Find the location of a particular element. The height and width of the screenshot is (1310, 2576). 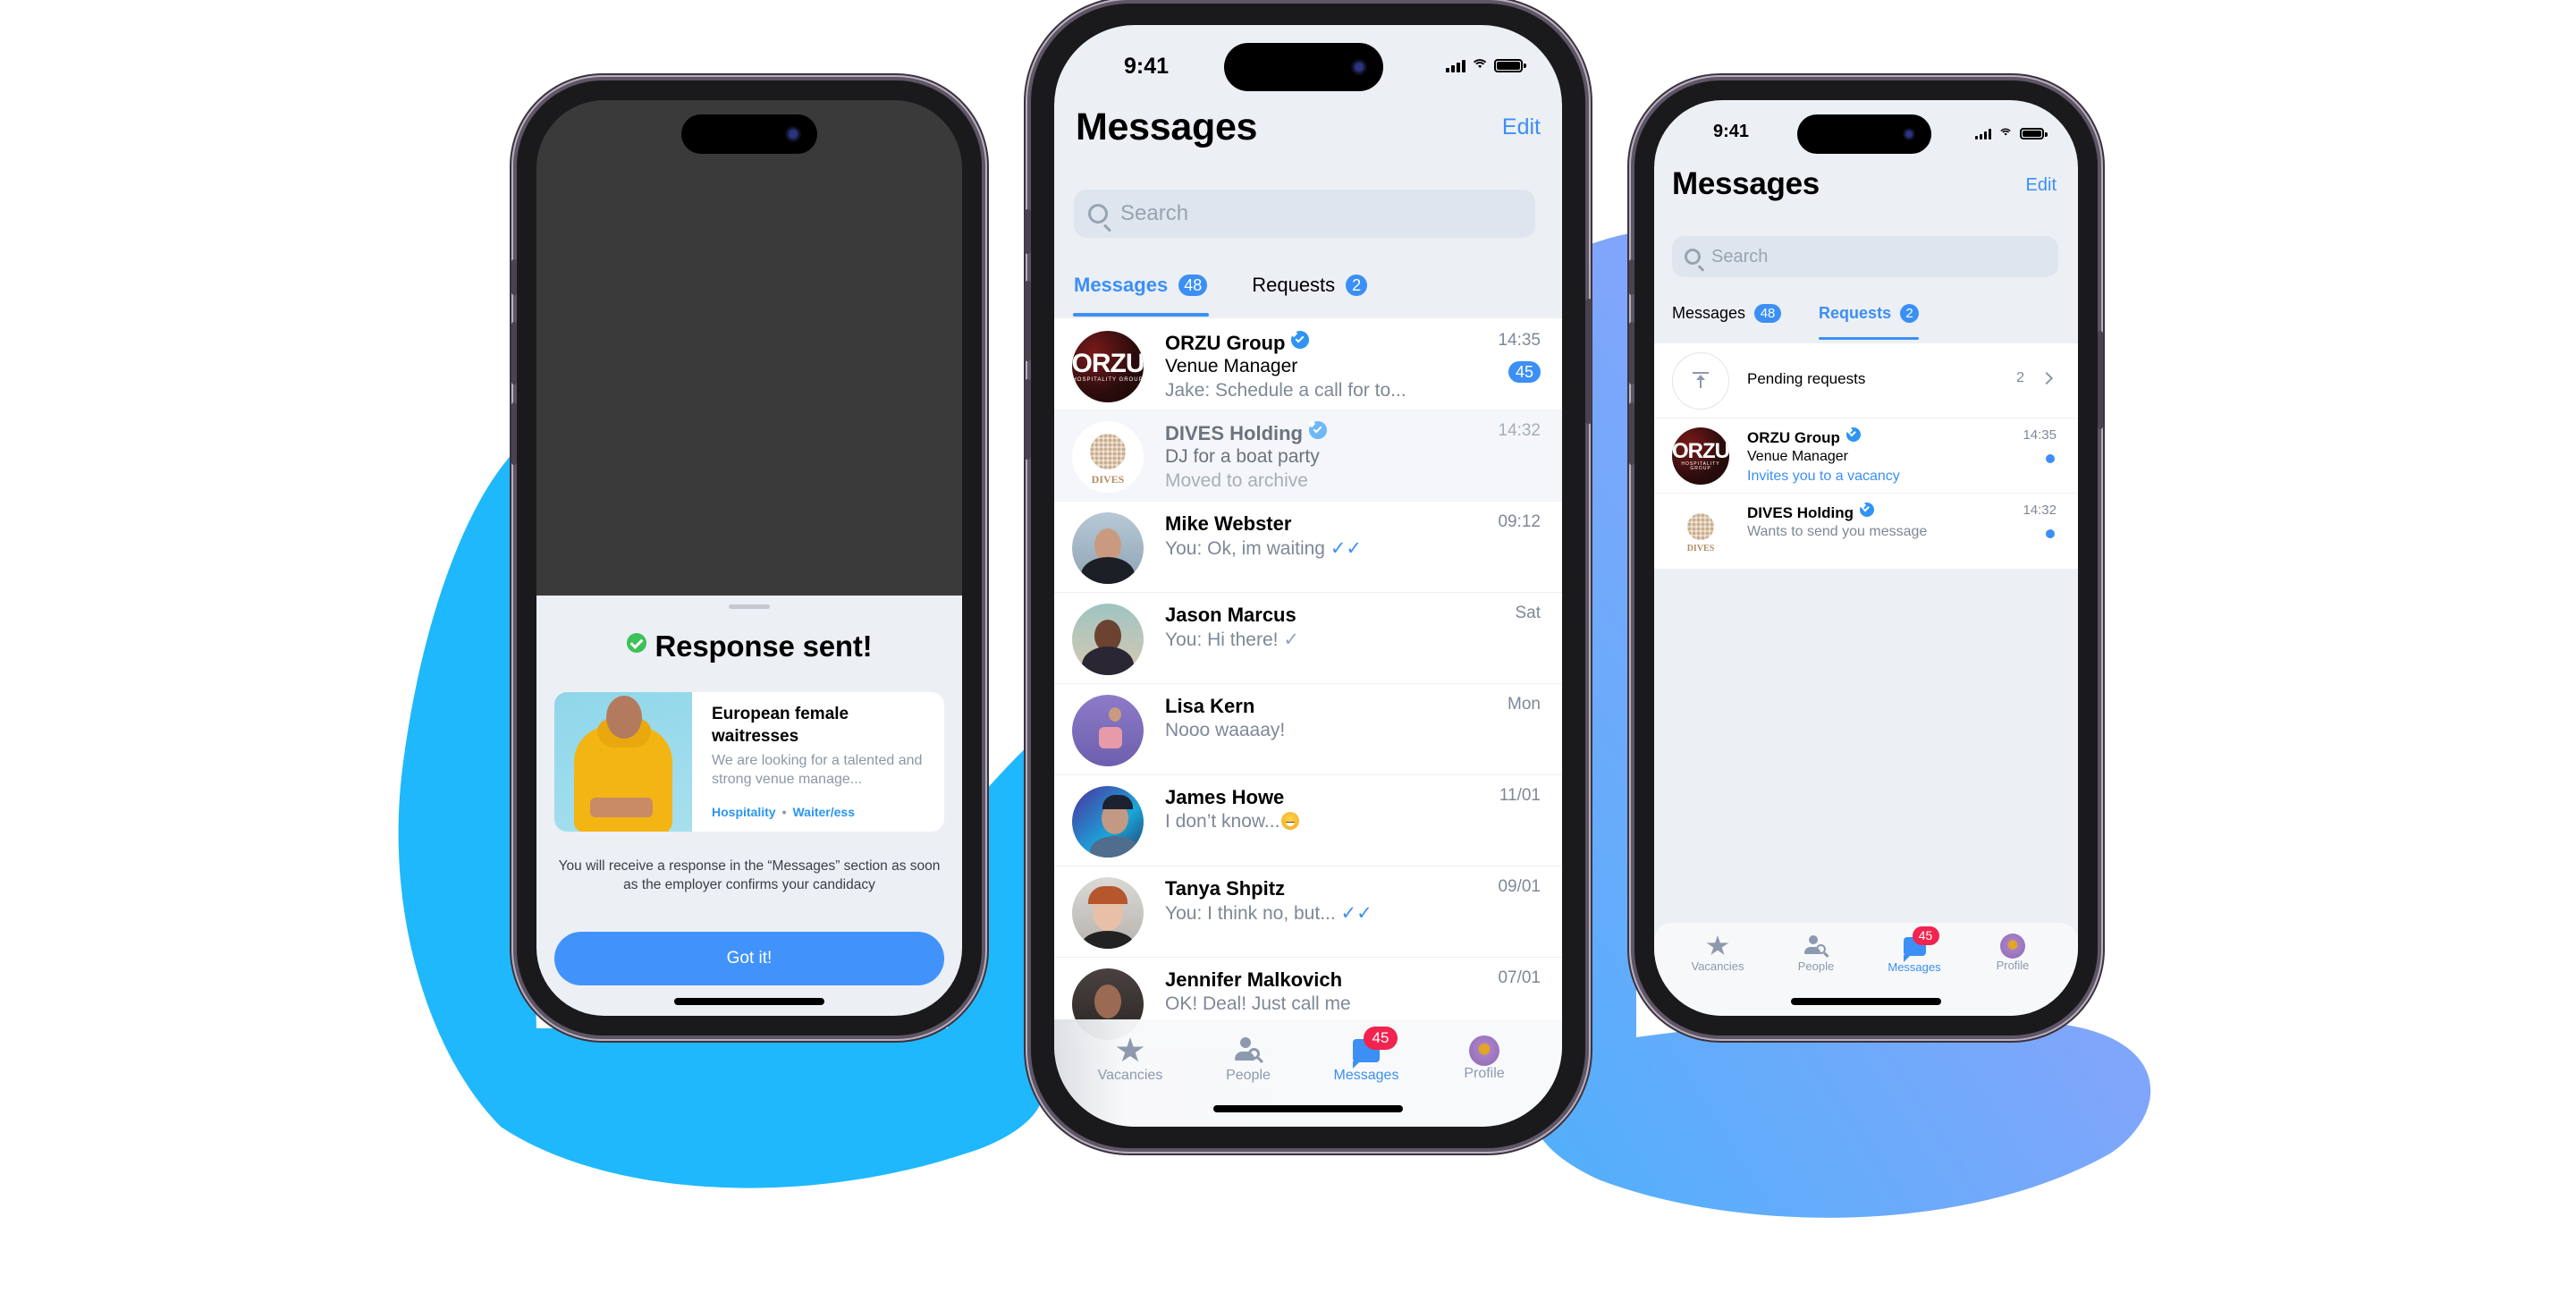

contact-name: James Howe is located at coordinates (1225, 797).